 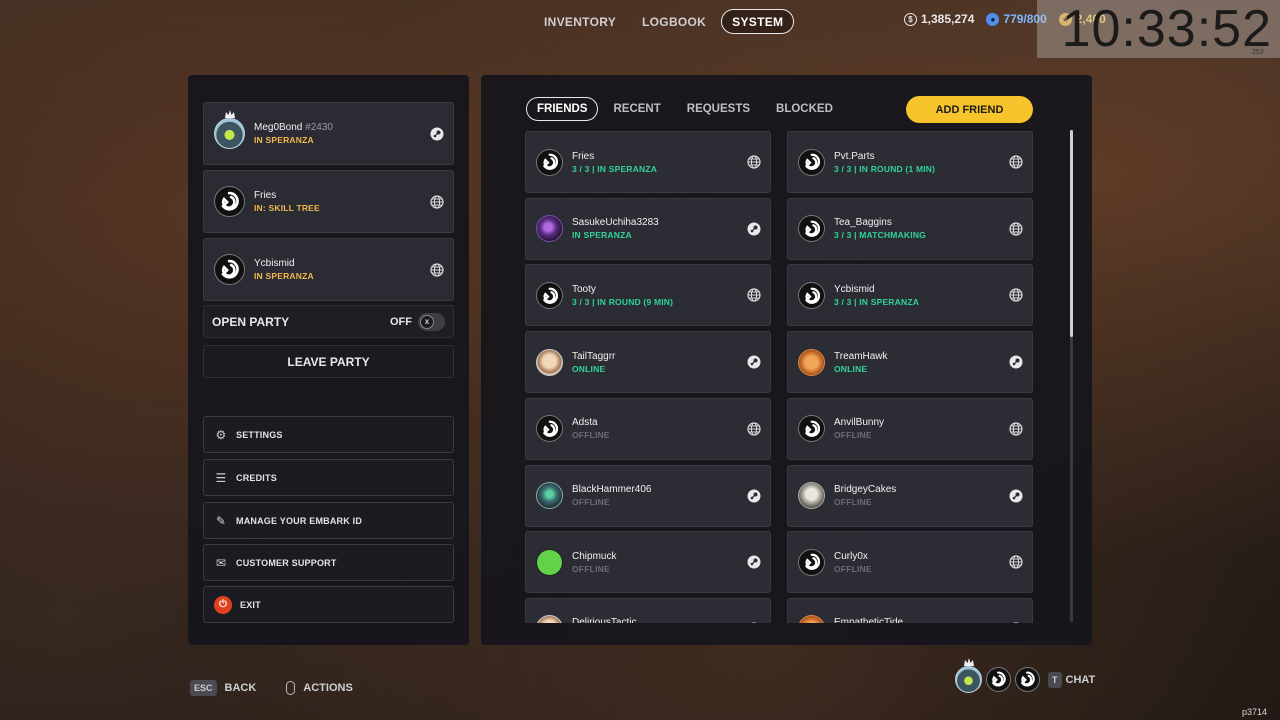 I want to click on coin-icon: $, so click(x=910, y=19).